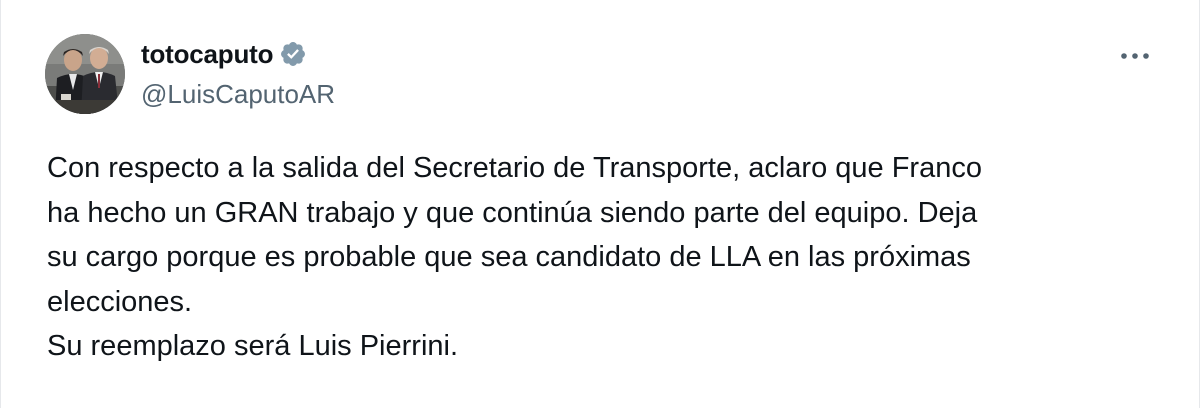  Describe the element at coordinates (207, 54) in the screenshot. I see `author-display-name: totocaputo` at that location.